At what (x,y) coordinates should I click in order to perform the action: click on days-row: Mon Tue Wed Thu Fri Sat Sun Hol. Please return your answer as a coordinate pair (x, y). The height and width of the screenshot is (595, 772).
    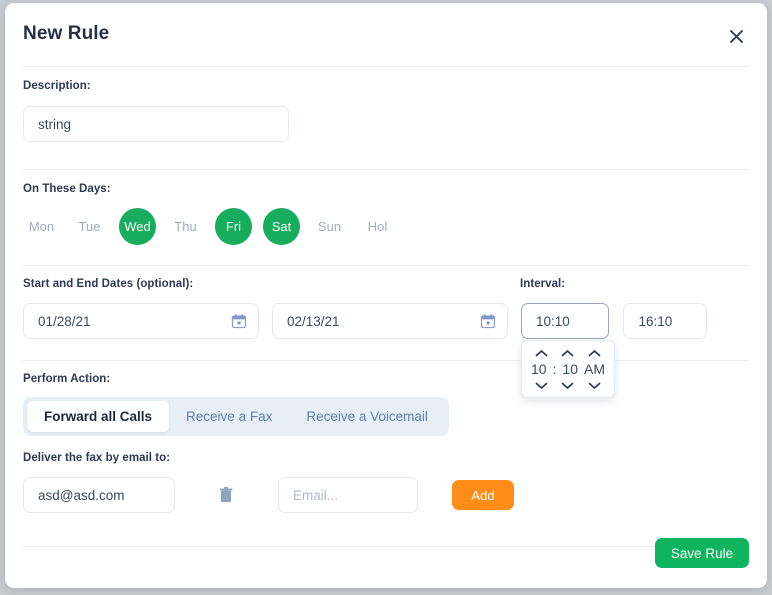
    Looking at the image, I should click on (386, 226).